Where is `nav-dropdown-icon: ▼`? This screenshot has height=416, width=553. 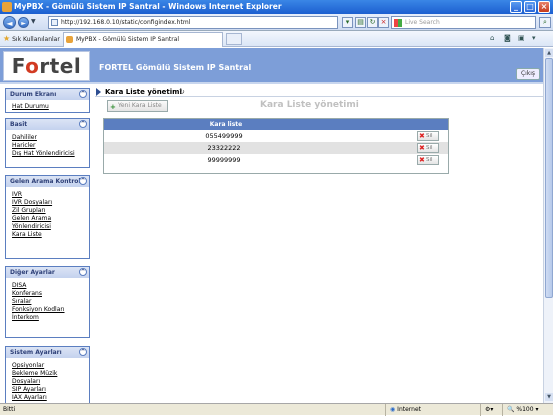
nav-dropdown-icon: ▼ is located at coordinates (33, 21).